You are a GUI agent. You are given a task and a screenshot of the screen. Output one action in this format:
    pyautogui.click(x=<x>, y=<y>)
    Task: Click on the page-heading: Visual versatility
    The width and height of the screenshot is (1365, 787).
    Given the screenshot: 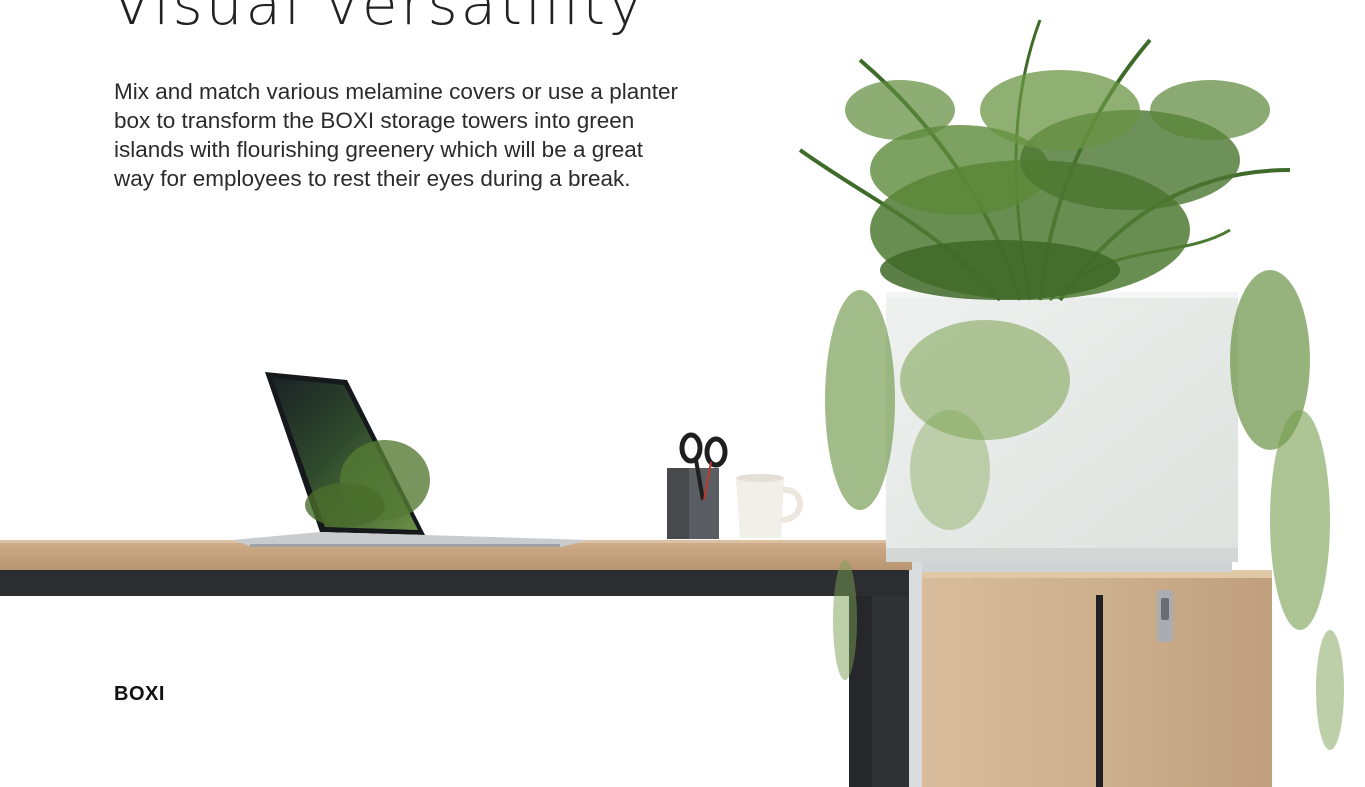 What is the action you would take?
    pyautogui.click(x=379, y=19)
    